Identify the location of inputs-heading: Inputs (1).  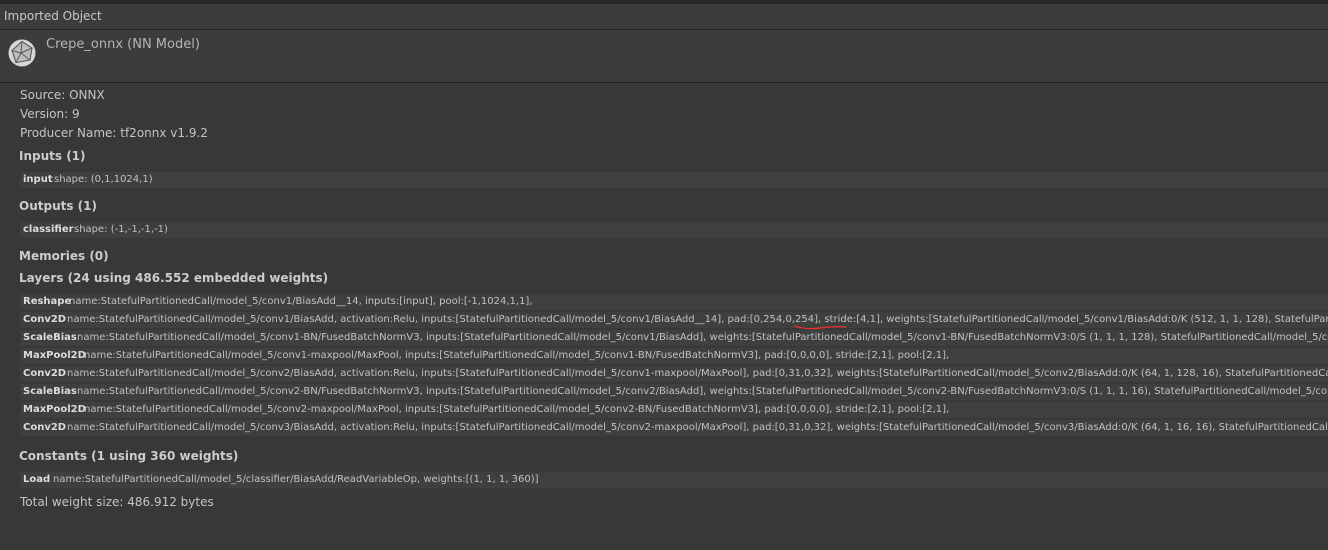
(52, 156).